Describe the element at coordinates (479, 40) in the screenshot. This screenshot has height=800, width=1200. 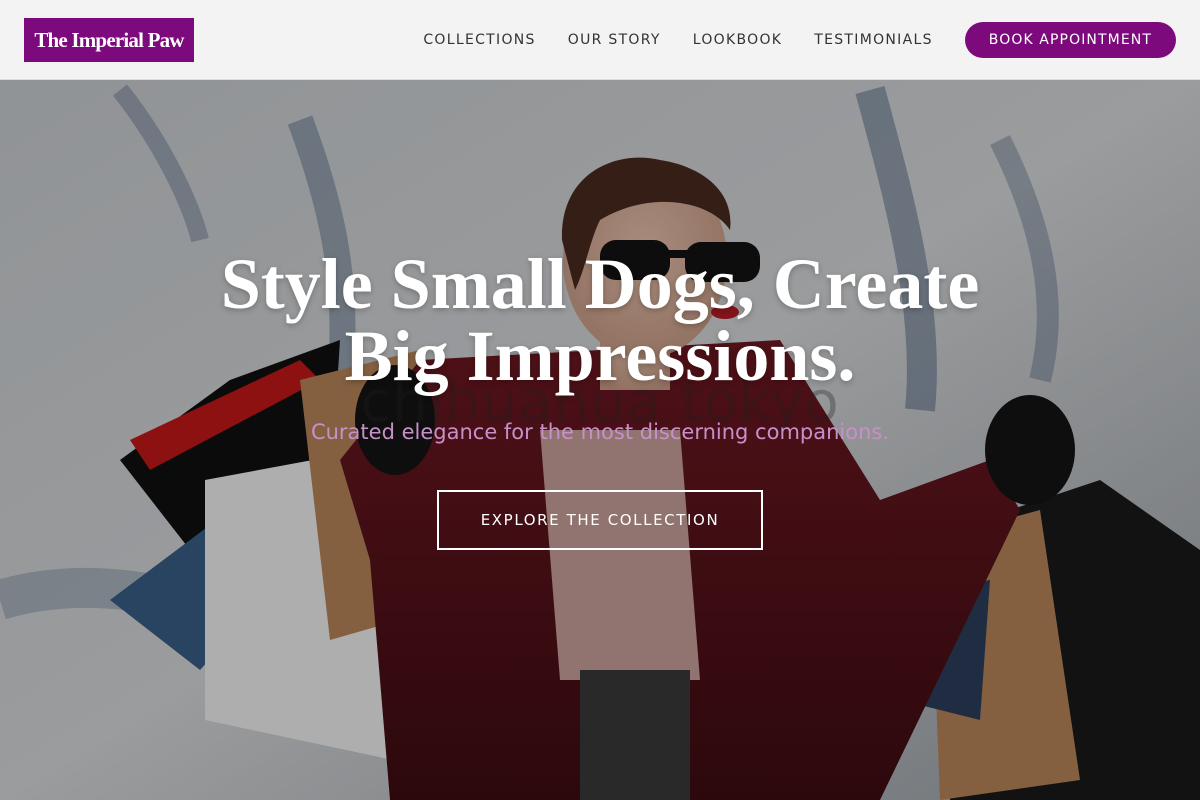
I see `nav-link-collections: COLLECTIONS` at that location.